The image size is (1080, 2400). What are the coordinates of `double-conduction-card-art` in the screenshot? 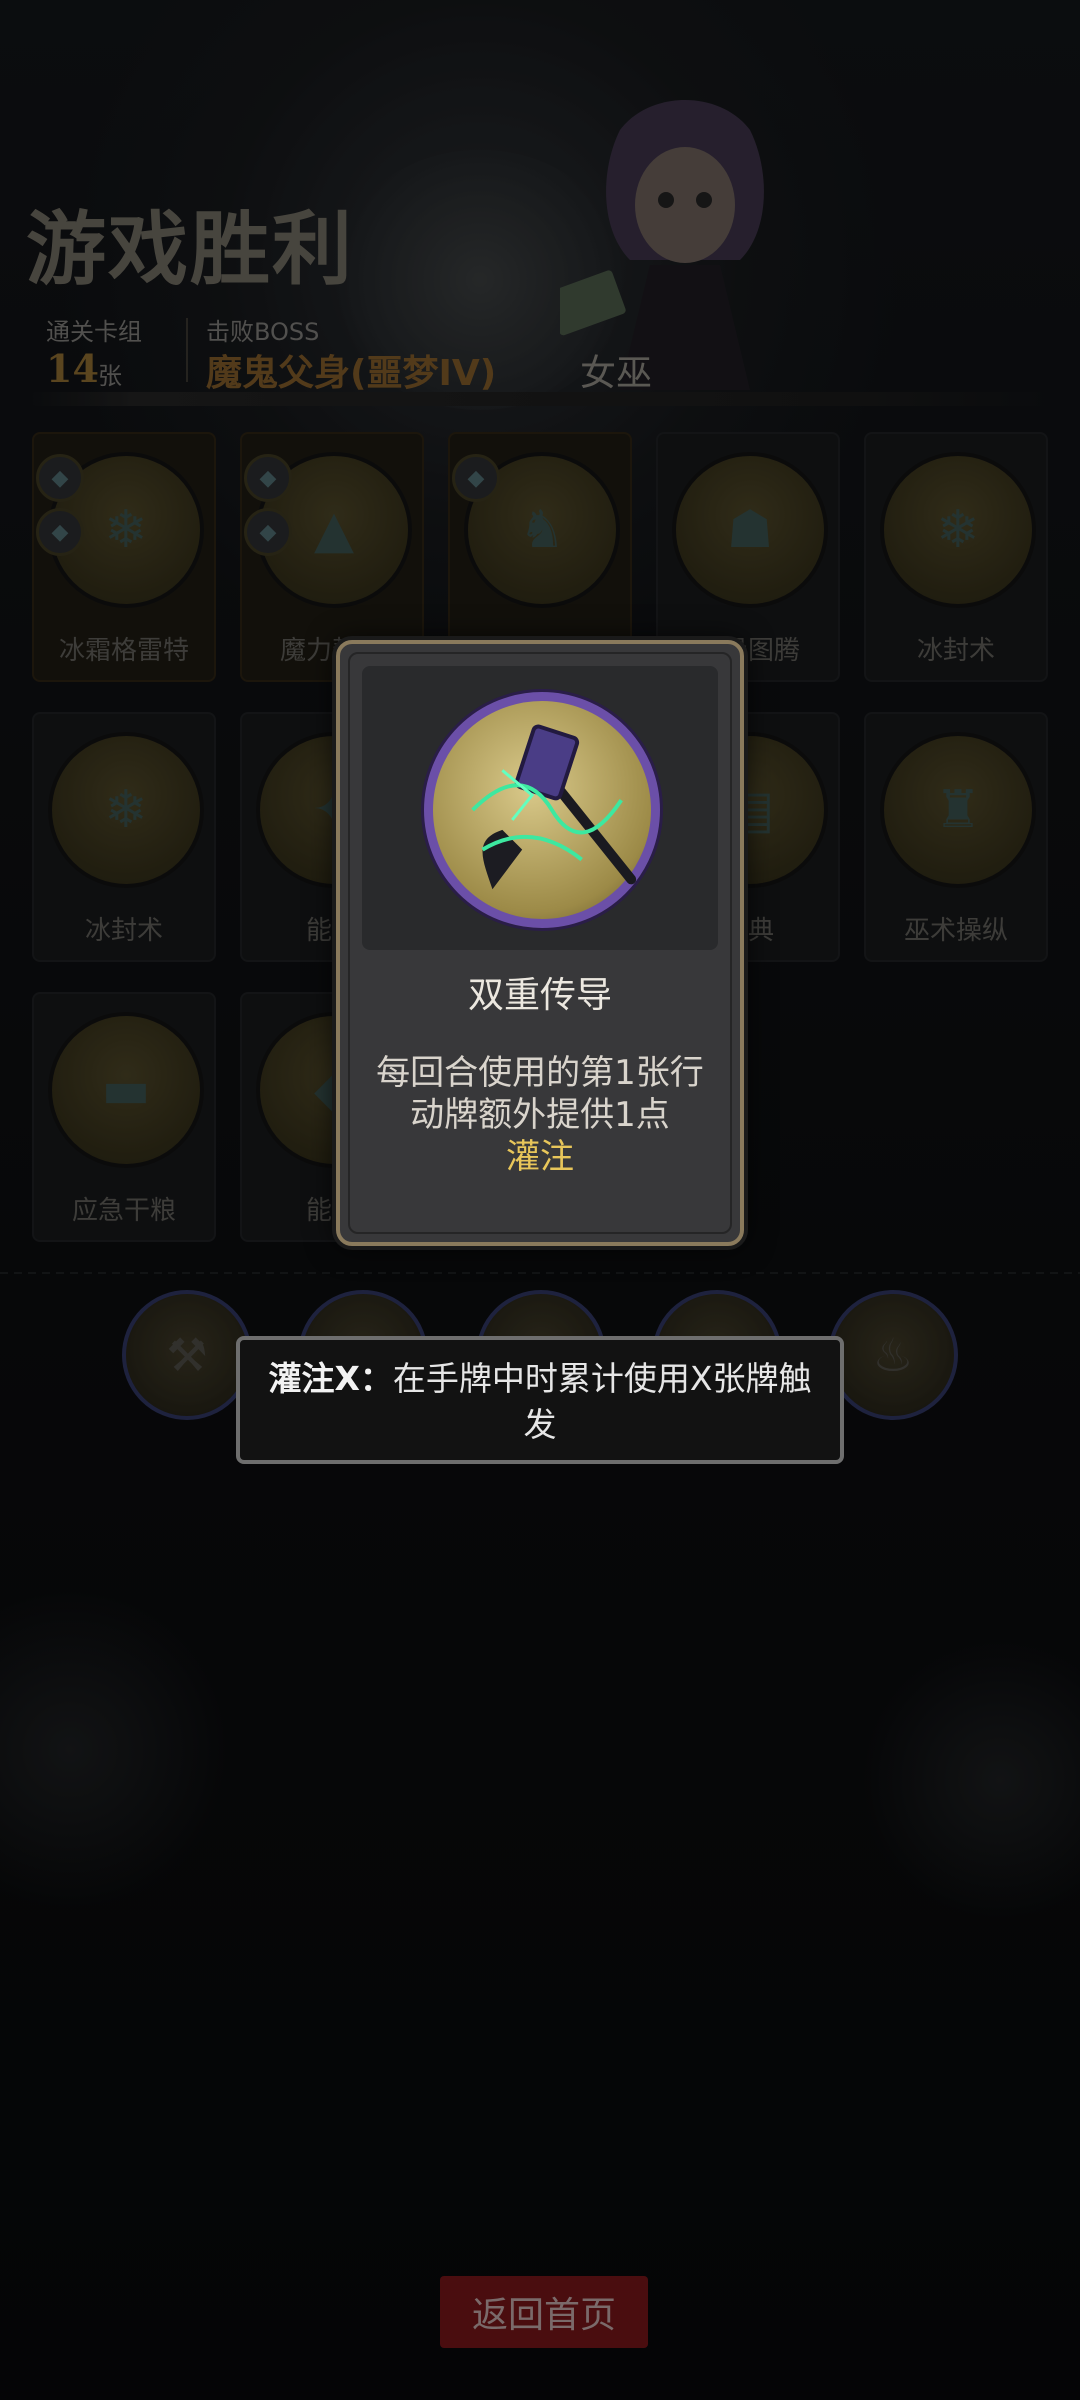 It's located at (542, 810).